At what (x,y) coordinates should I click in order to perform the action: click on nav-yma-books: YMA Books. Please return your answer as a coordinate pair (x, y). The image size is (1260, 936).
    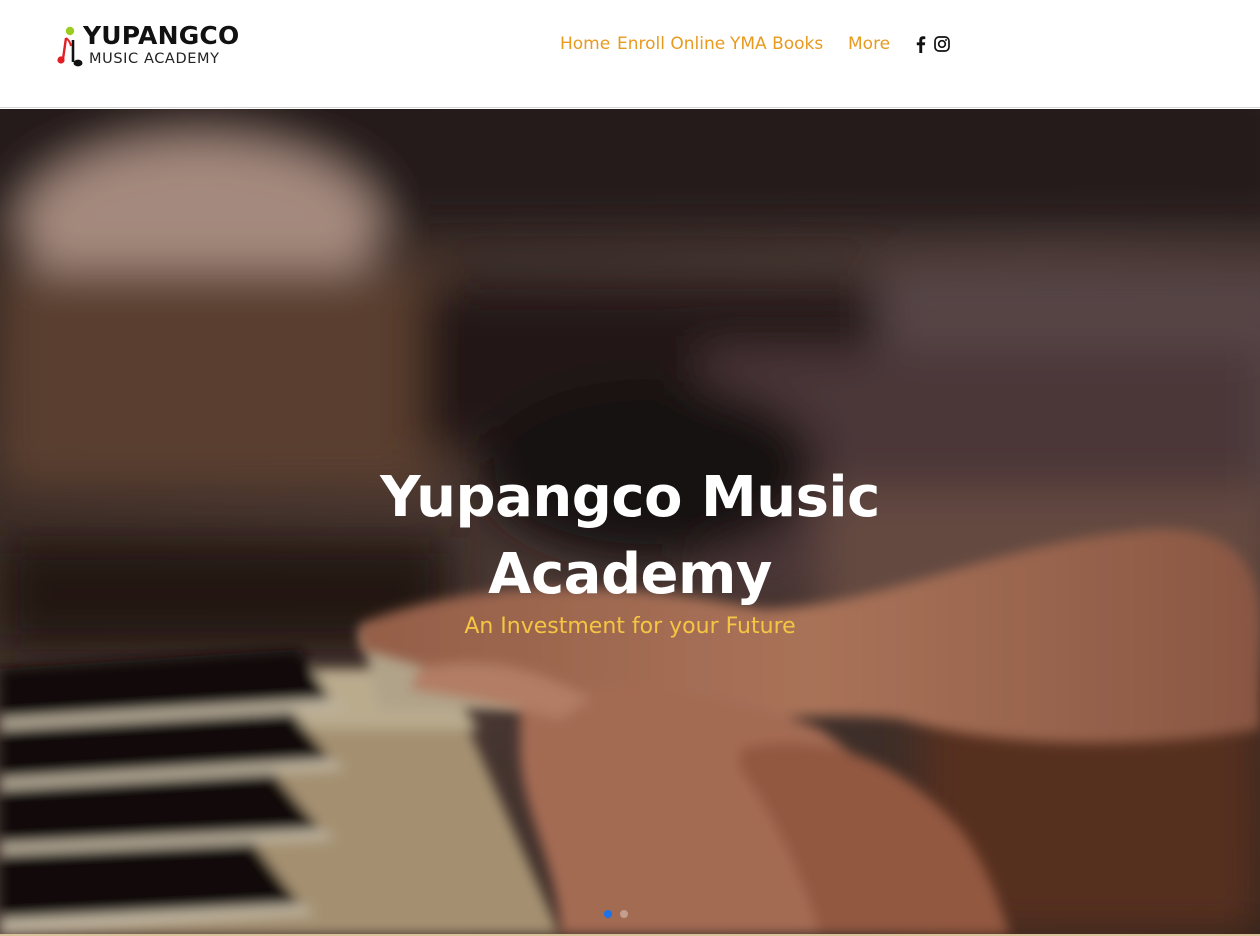
    Looking at the image, I should click on (776, 44).